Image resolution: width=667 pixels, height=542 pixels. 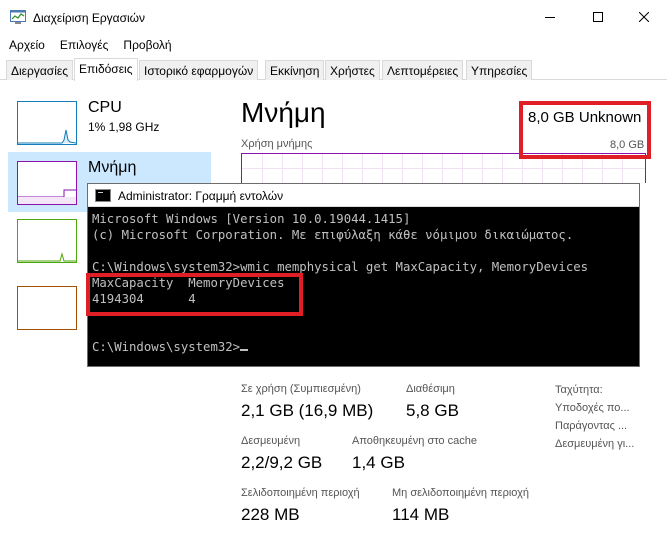 I want to click on paged-pool-value: 228 MB, so click(x=270, y=514).